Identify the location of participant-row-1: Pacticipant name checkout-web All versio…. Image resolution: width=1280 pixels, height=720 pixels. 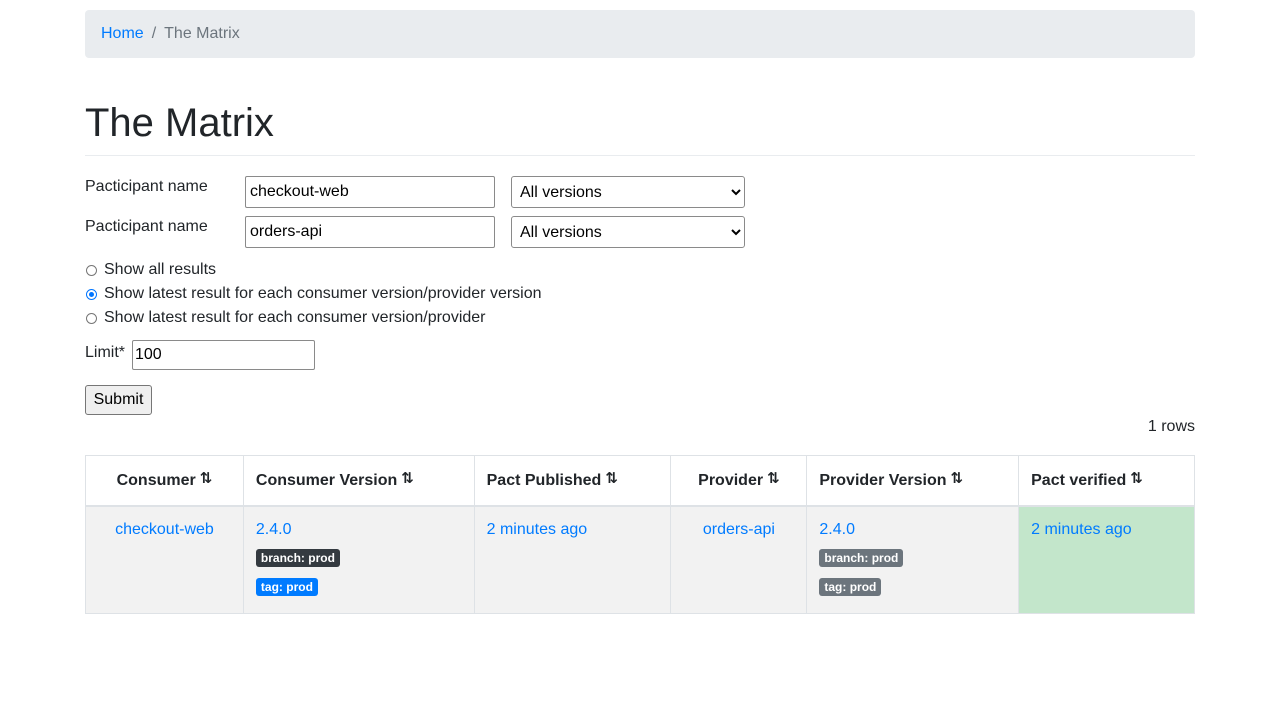
(435, 192).